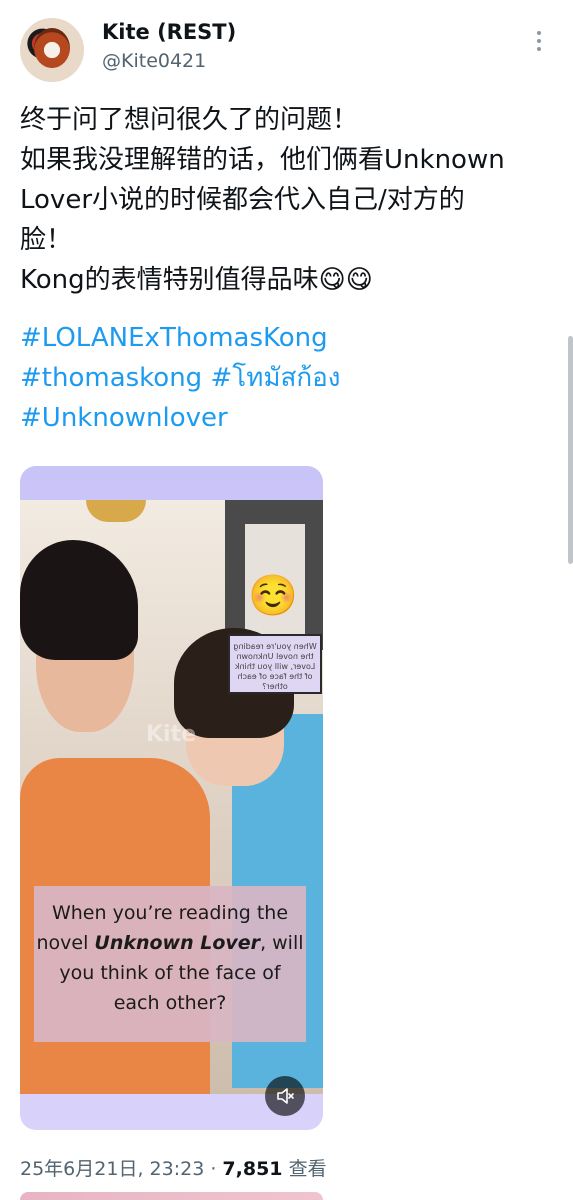 This screenshot has height=1200, width=573. I want to click on tweet-line: 脸！, so click(46, 240).